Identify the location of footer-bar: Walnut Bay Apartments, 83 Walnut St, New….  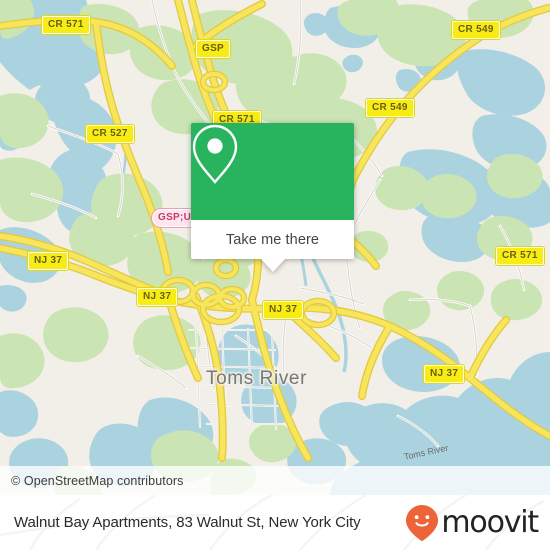
(275, 522).